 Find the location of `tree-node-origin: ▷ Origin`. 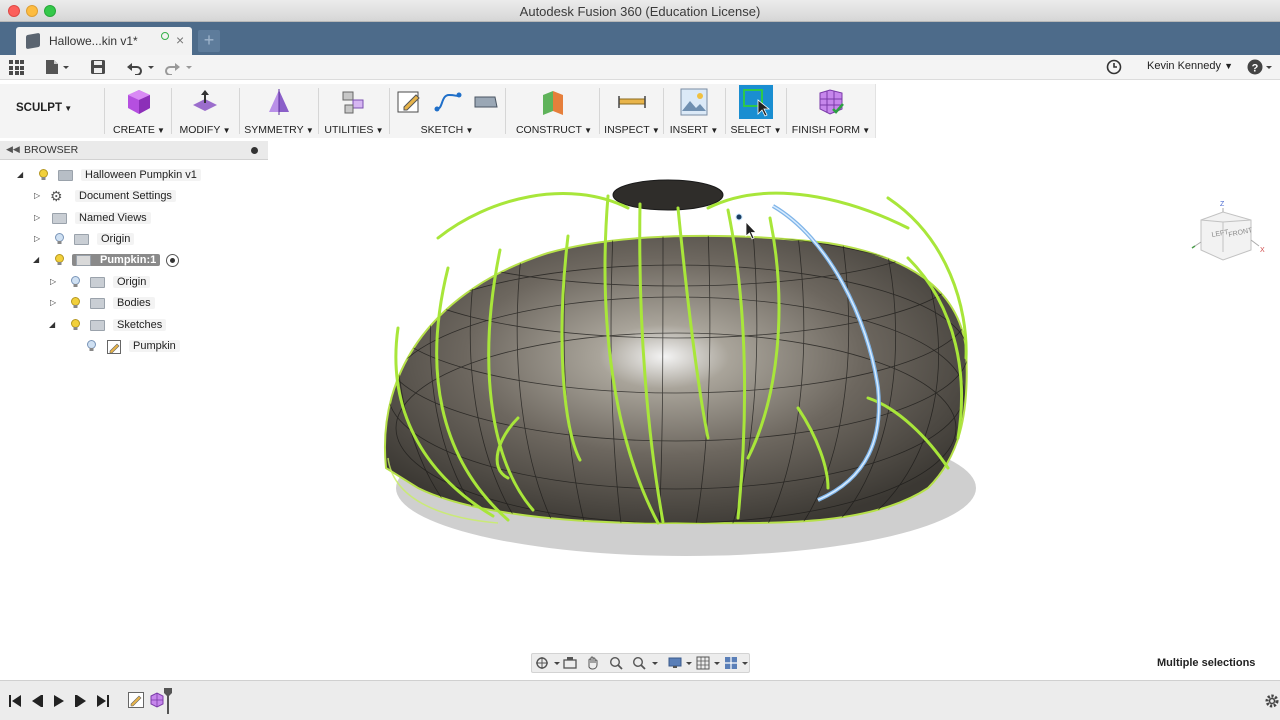

tree-node-origin: ▷ Origin is located at coordinates (132, 240).